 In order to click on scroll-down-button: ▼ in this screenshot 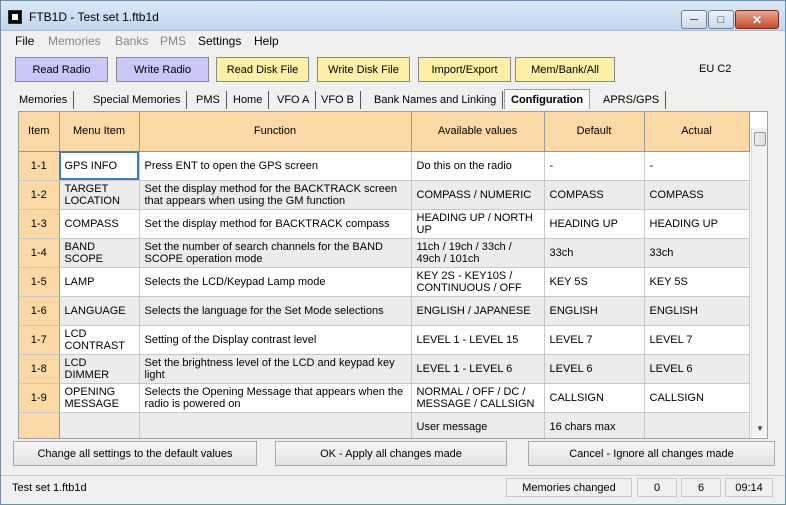, I will do `click(760, 428)`.